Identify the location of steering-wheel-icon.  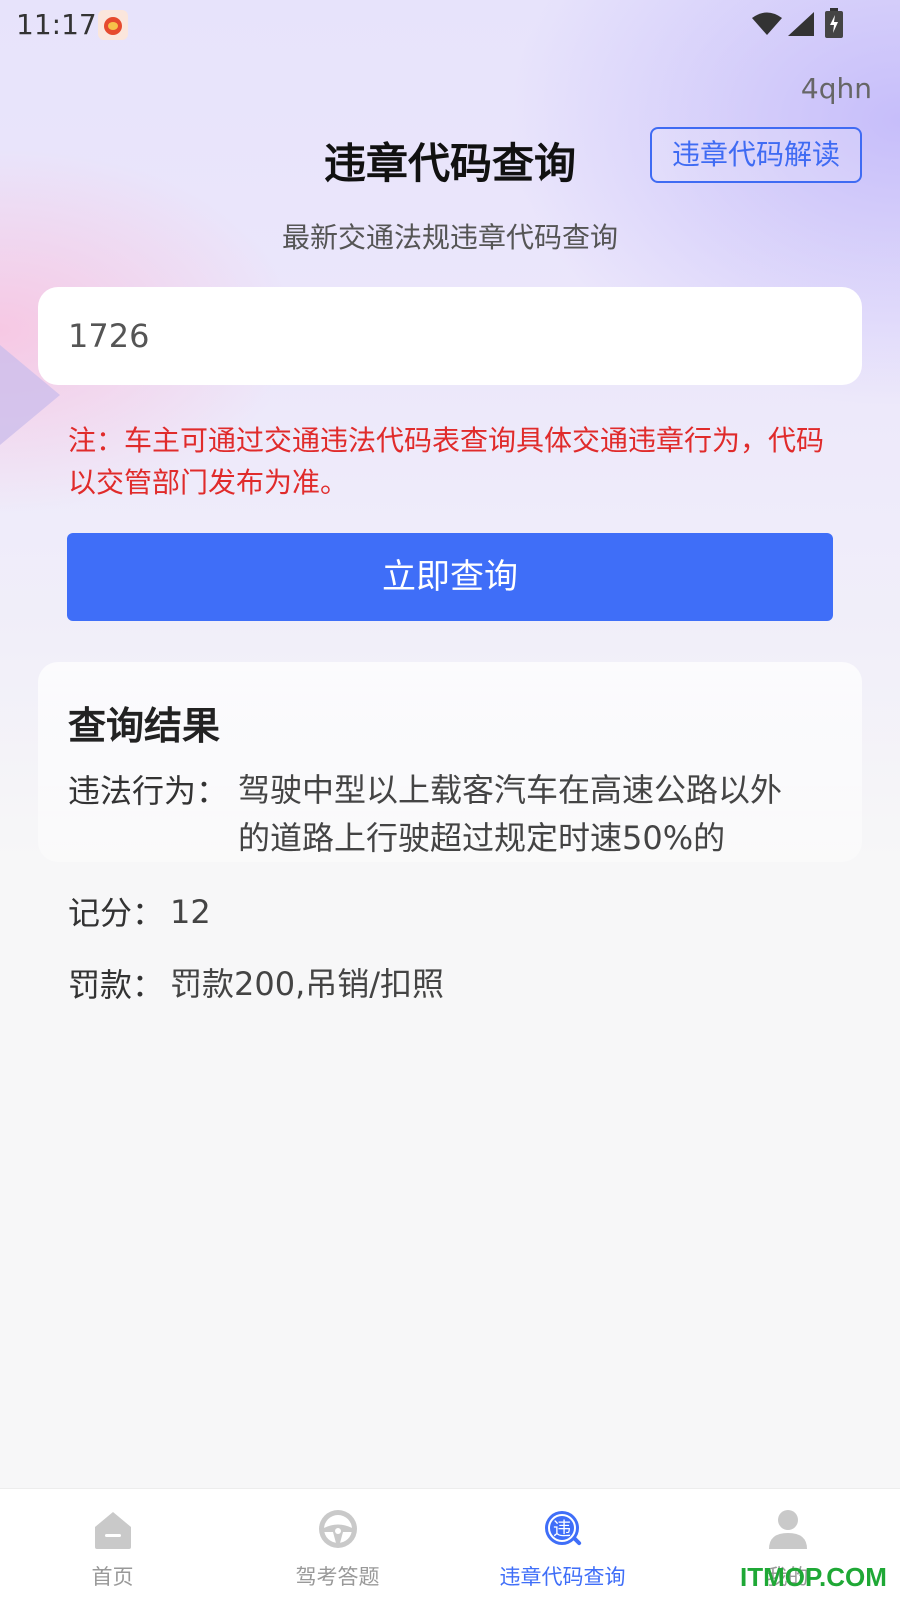
(338, 1529).